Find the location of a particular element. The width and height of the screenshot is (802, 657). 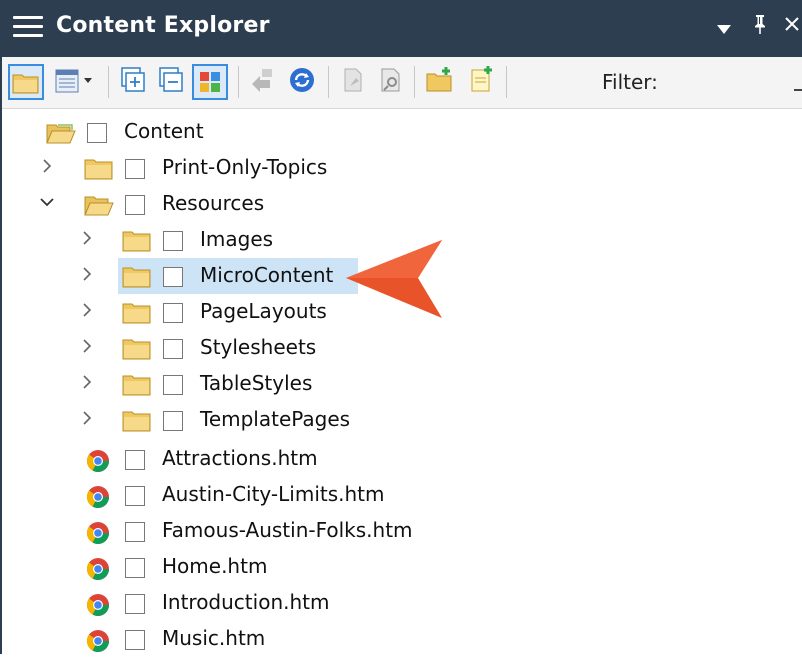

tree-item-attractions: Attractions.htm is located at coordinates (401, 459).